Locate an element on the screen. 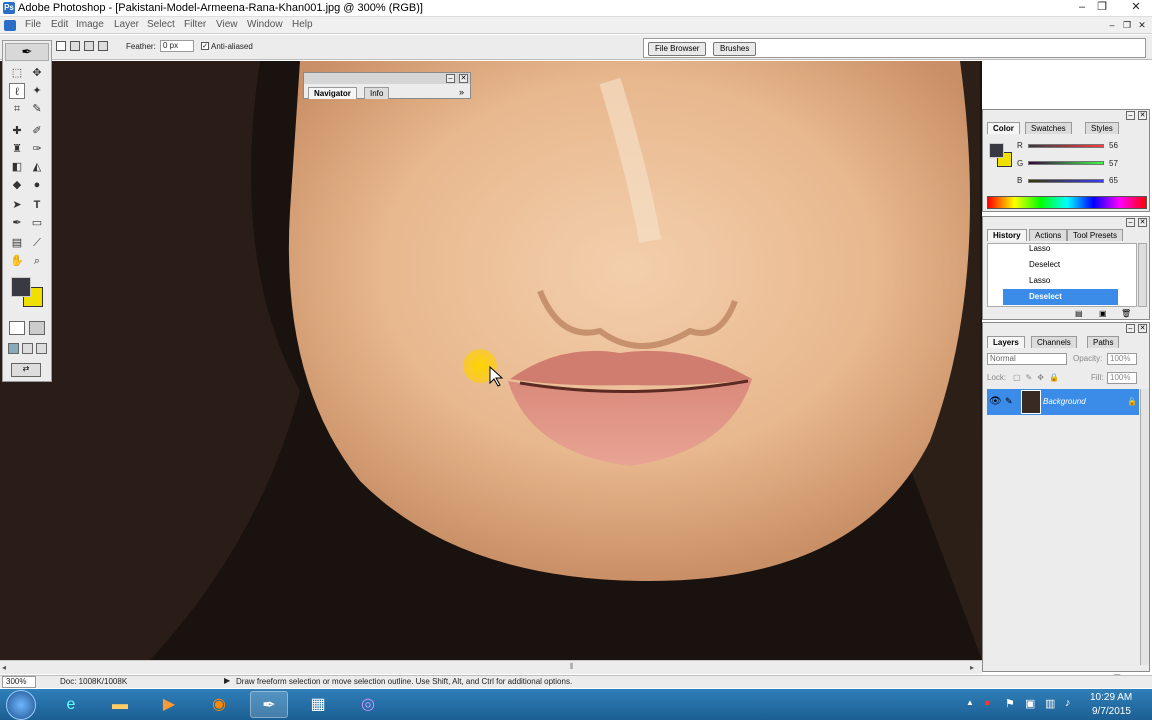 The image size is (1152, 720). start-button is located at coordinates (21, 705).